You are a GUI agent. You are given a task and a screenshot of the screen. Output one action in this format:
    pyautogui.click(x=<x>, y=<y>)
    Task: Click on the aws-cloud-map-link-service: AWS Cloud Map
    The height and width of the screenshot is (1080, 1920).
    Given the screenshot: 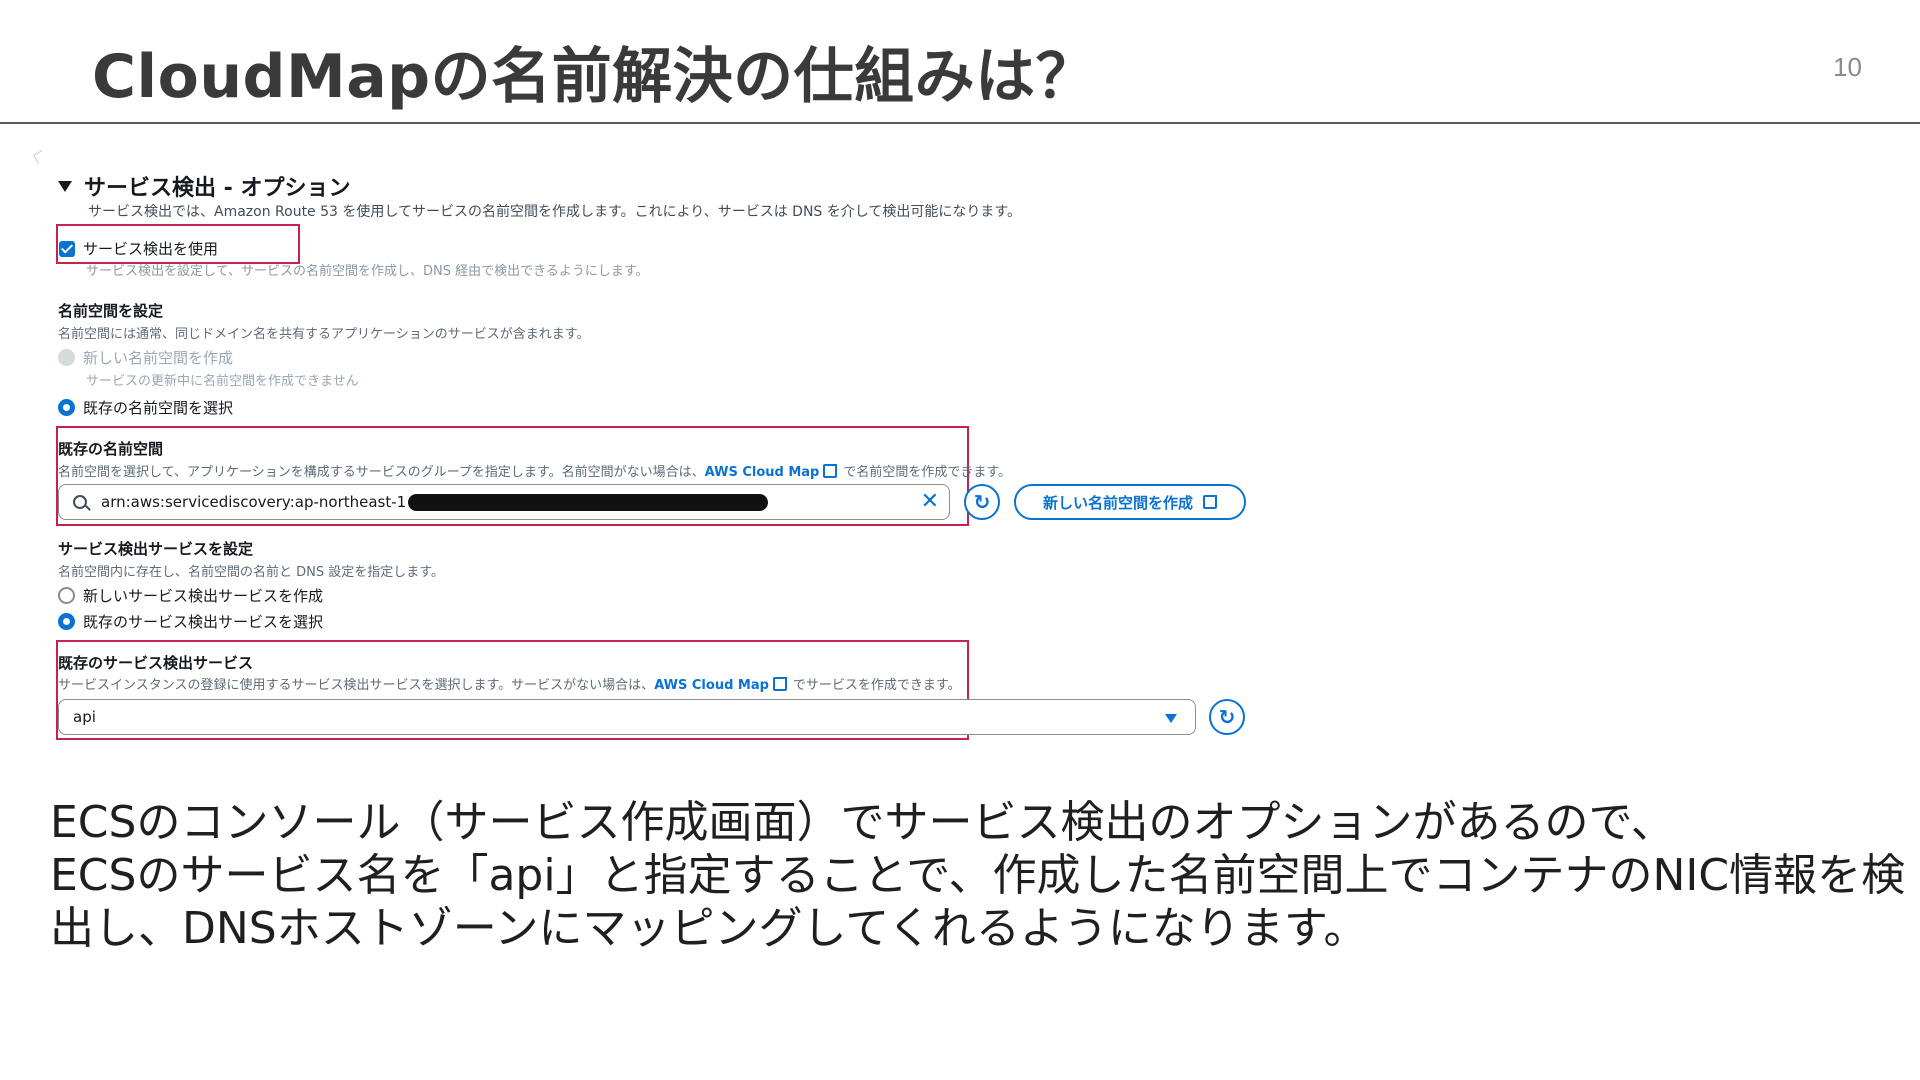 What is the action you would take?
    pyautogui.click(x=711, y=685)
    